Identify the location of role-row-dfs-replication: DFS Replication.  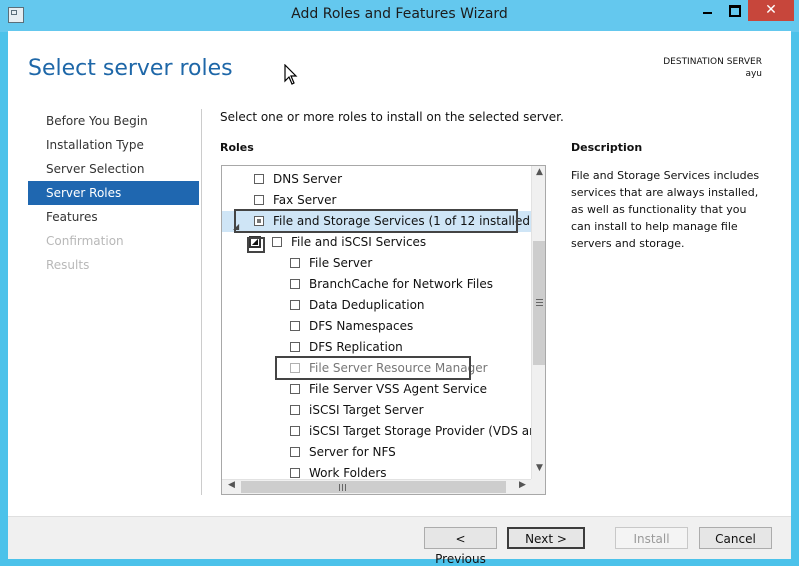
(376, 347).